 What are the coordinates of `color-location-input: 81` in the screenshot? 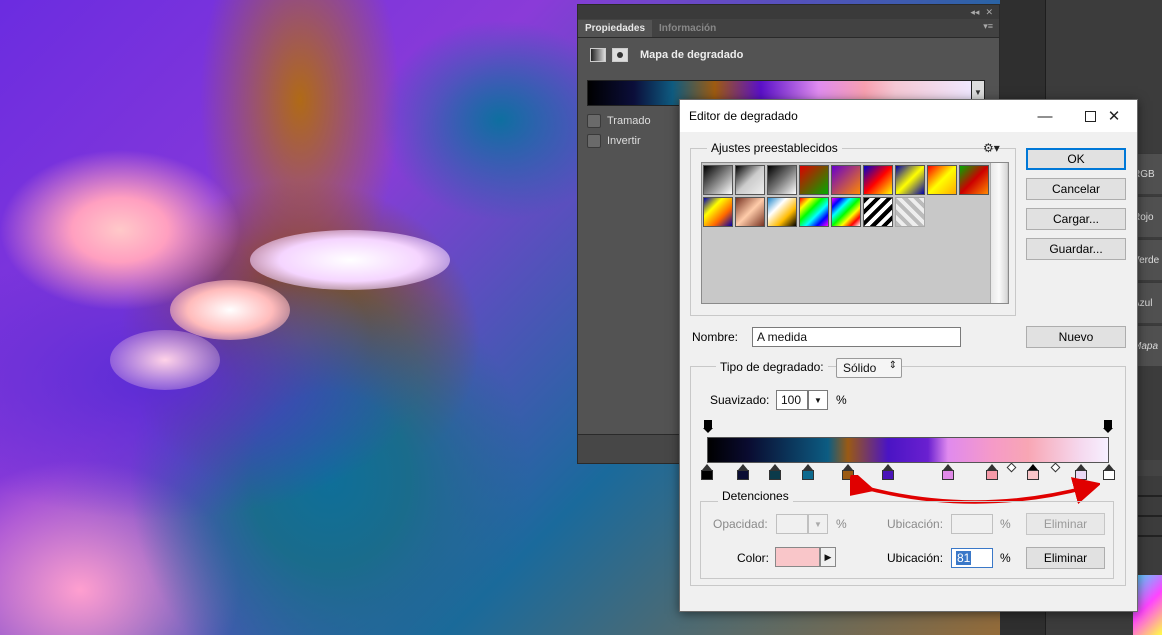 It's located at (972, 558).